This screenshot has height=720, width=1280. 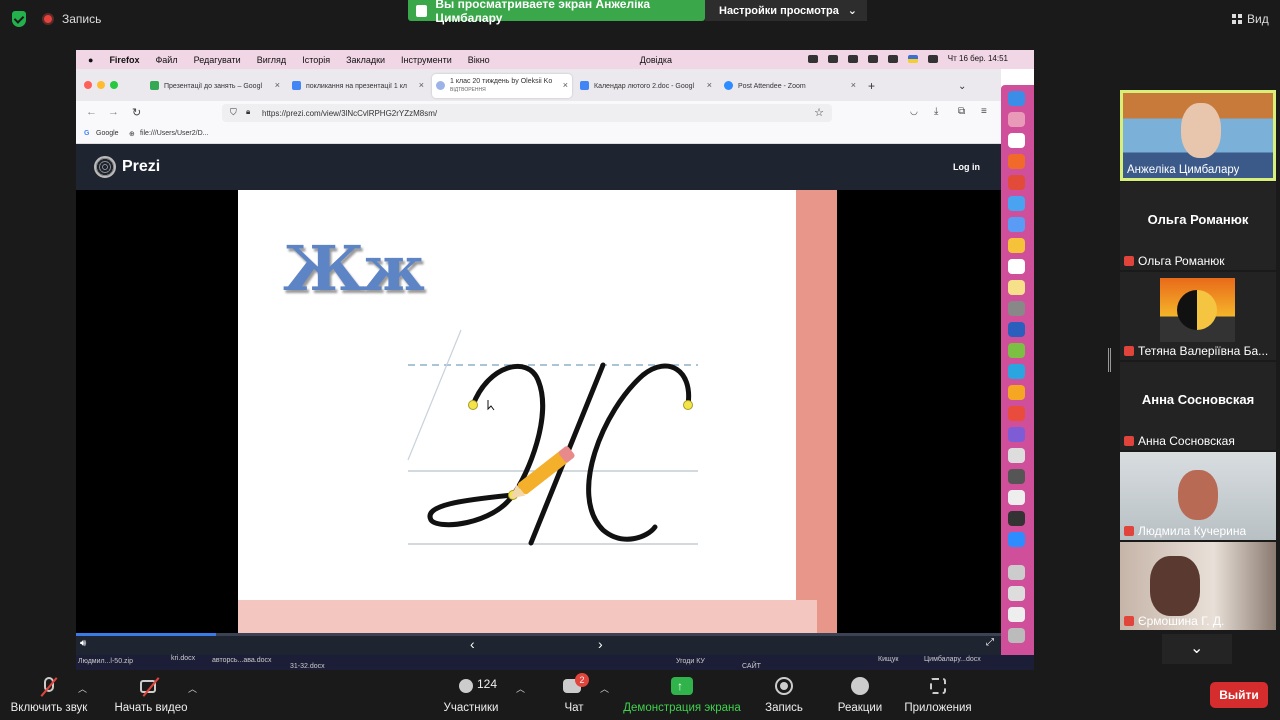 I want to click on safari-icon, so click(x=1016, y=203).